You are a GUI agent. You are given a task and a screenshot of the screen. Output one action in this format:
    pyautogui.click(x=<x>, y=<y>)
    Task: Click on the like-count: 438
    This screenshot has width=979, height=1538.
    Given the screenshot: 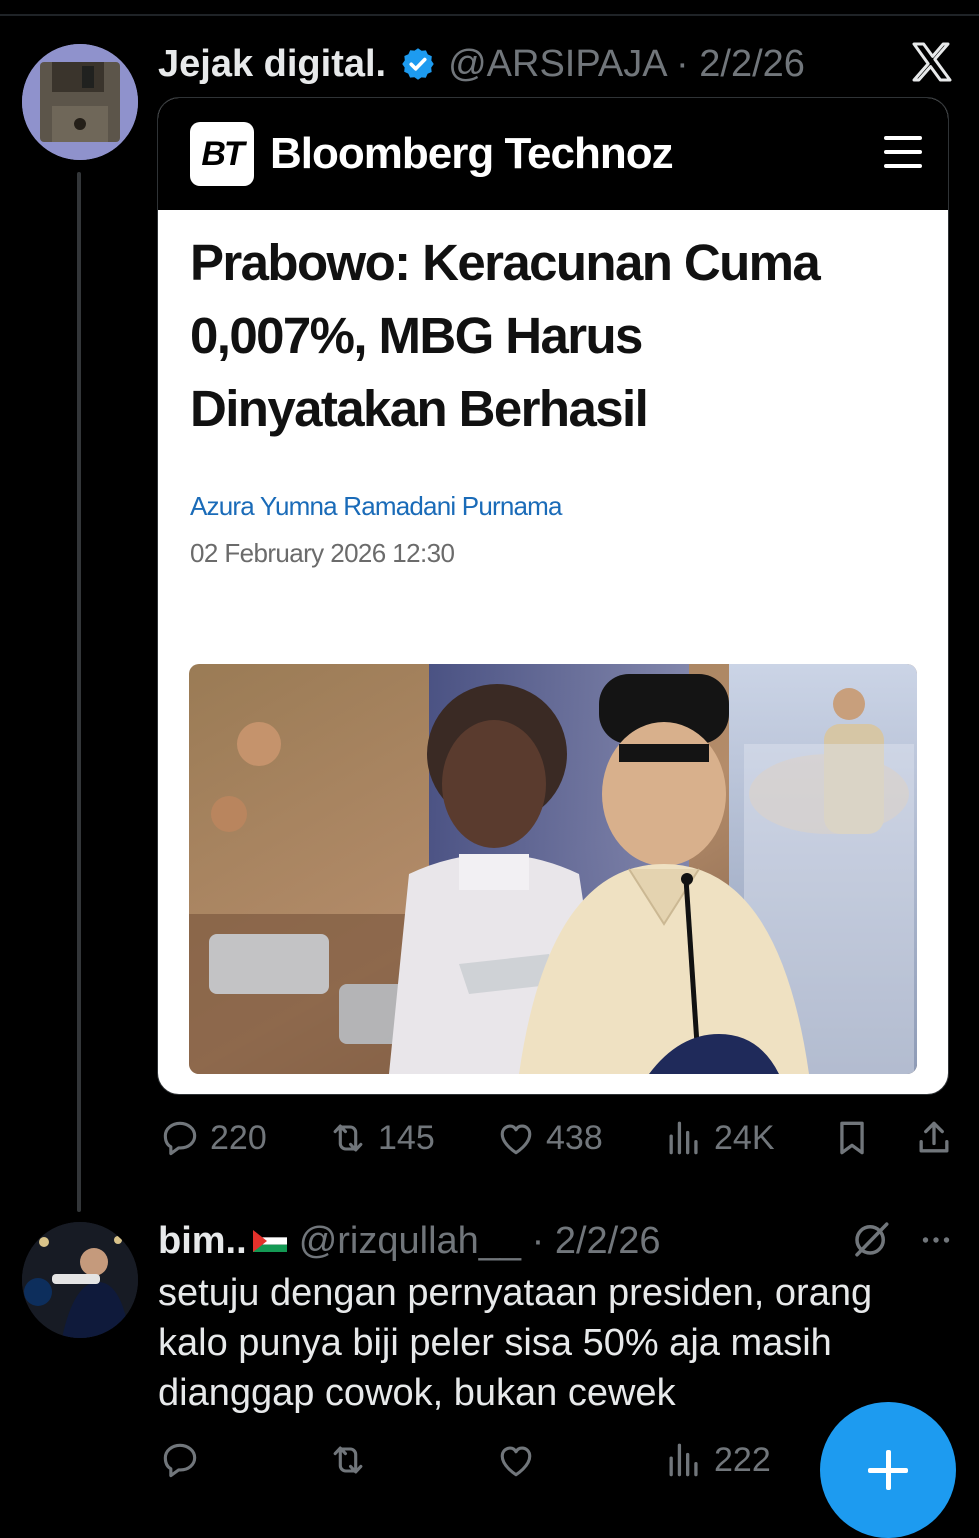 What is the action you would take?
    pyautogui.click(x=574, y=1137)
    